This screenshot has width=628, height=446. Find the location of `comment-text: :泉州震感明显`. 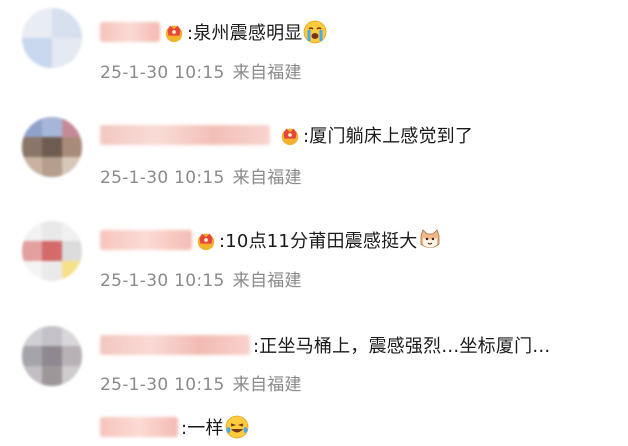

comment-text: :泉州震感明显 is located at coordinates (245, 33).